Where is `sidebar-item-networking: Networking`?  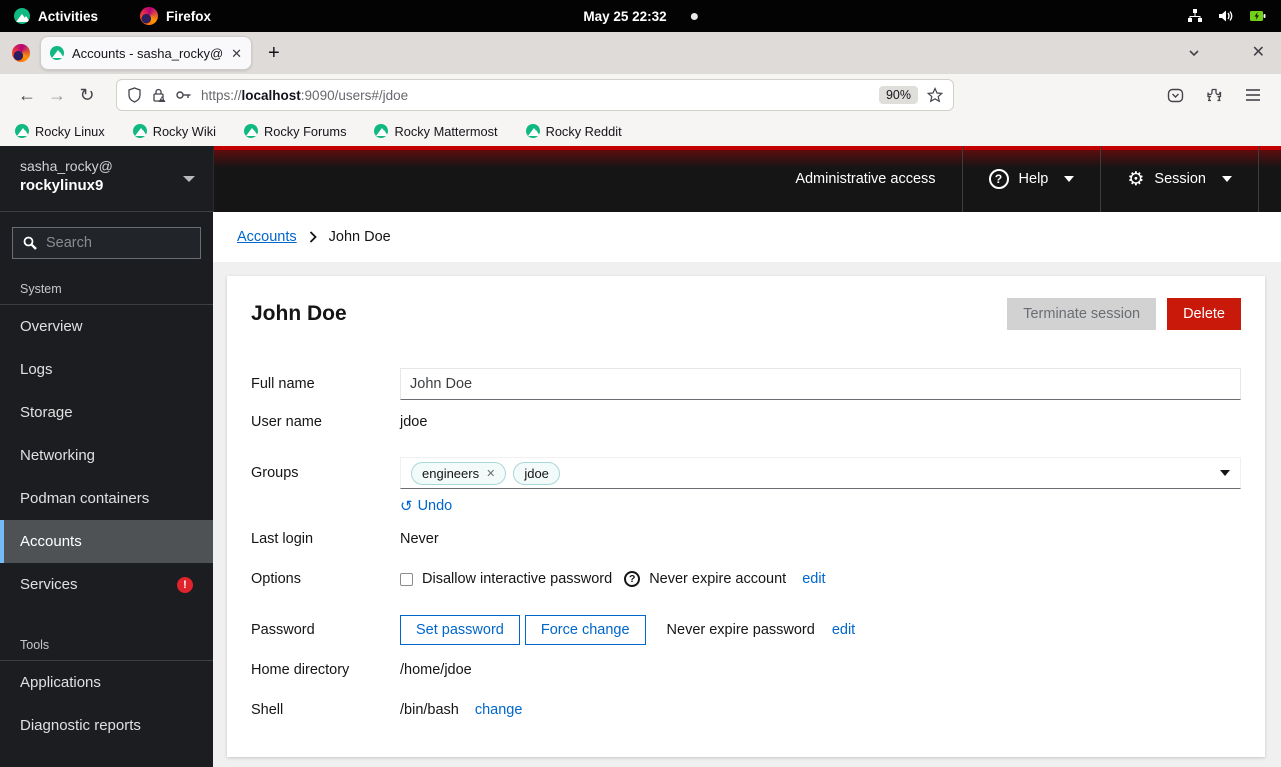 sidebar-item-networking: Networking is located at coordinates (106, 455).